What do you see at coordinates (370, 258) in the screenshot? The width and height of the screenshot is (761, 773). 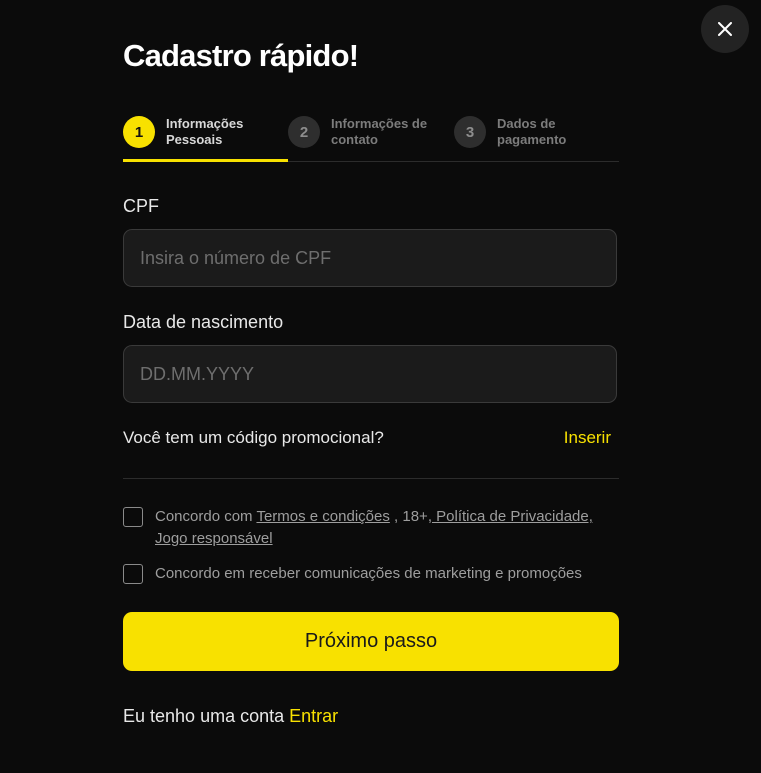 I see `cpf-input` at bounding box center [370, 258].